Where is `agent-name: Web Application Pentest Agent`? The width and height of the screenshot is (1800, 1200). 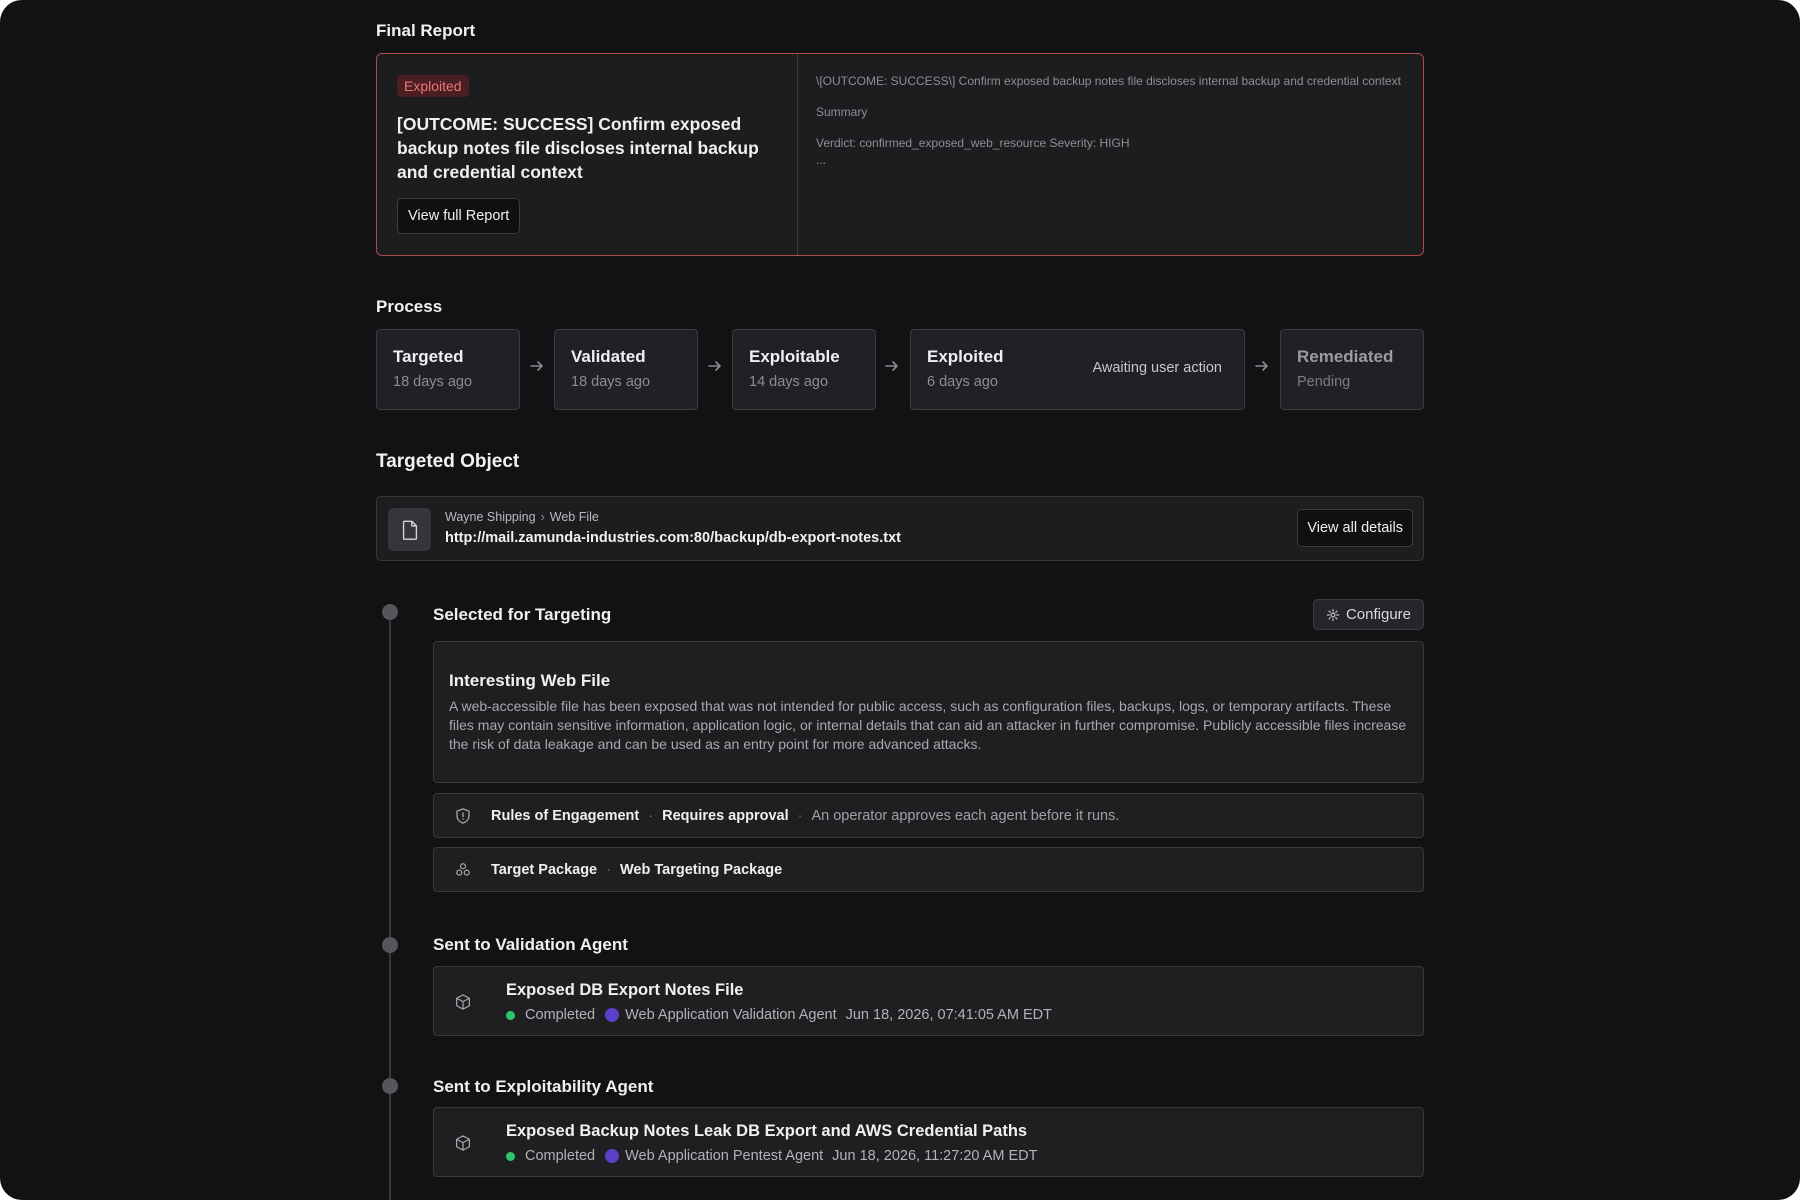 agent-name: Web Application Pentest Agent is located at coordinates (724, 1156).